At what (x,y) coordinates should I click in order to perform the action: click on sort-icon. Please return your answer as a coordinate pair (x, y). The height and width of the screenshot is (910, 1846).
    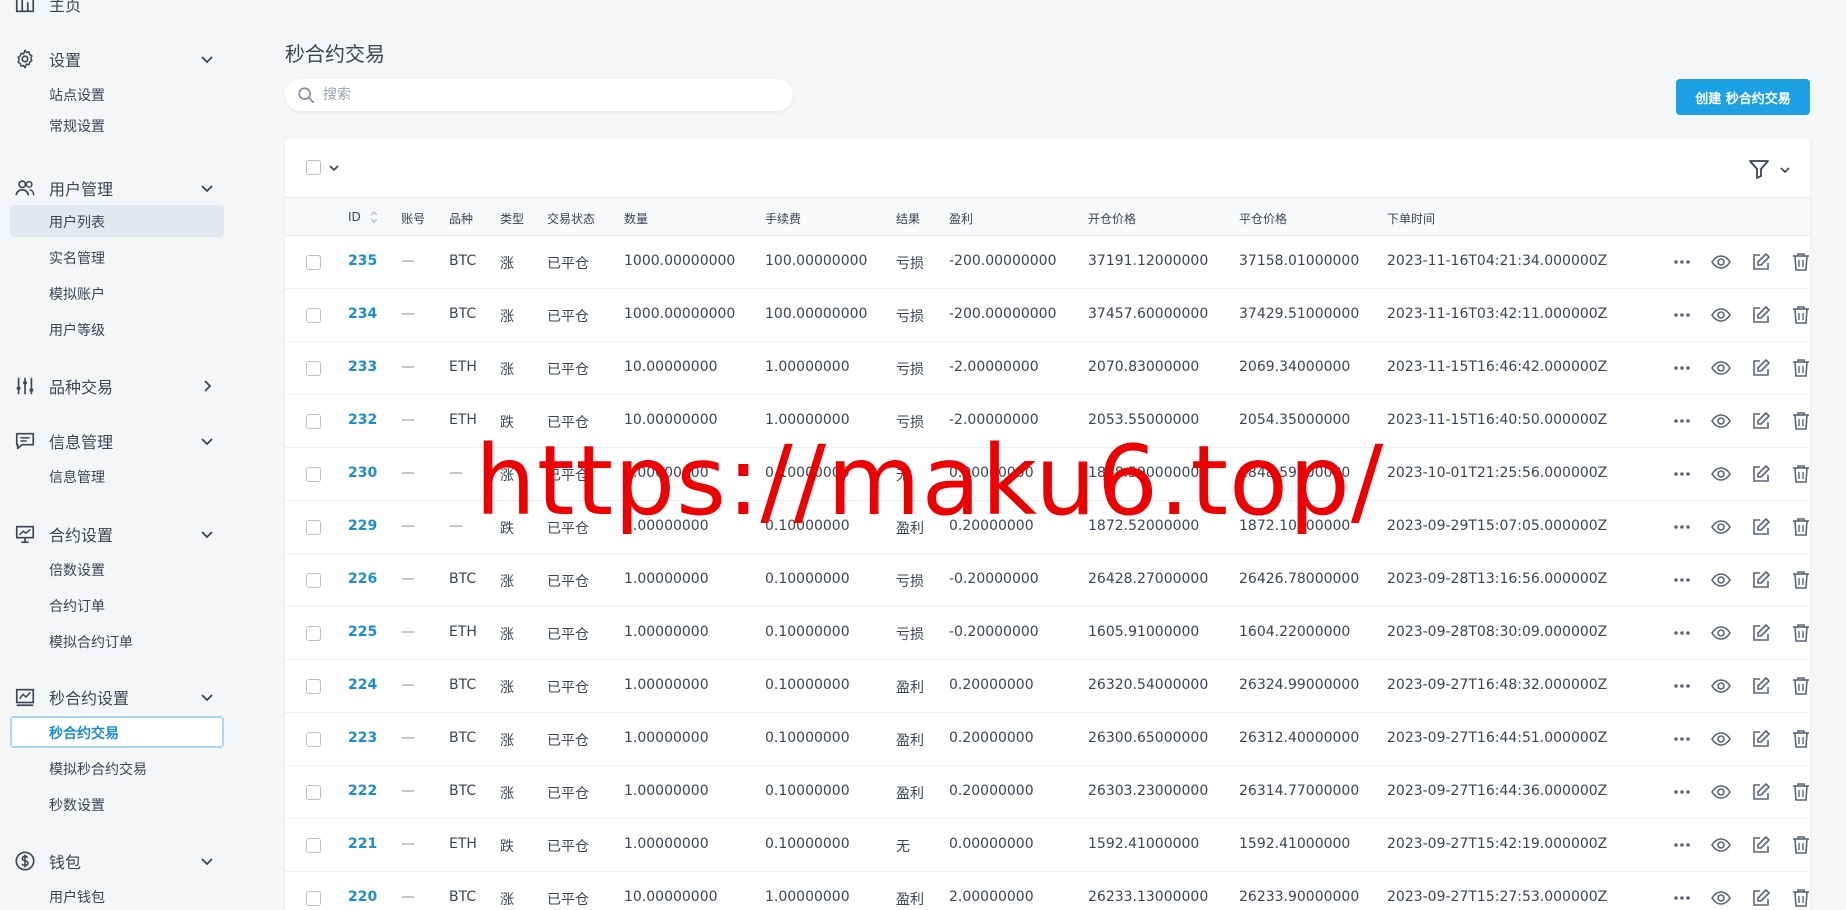
    Looking at the image, I should click on (374, 217).